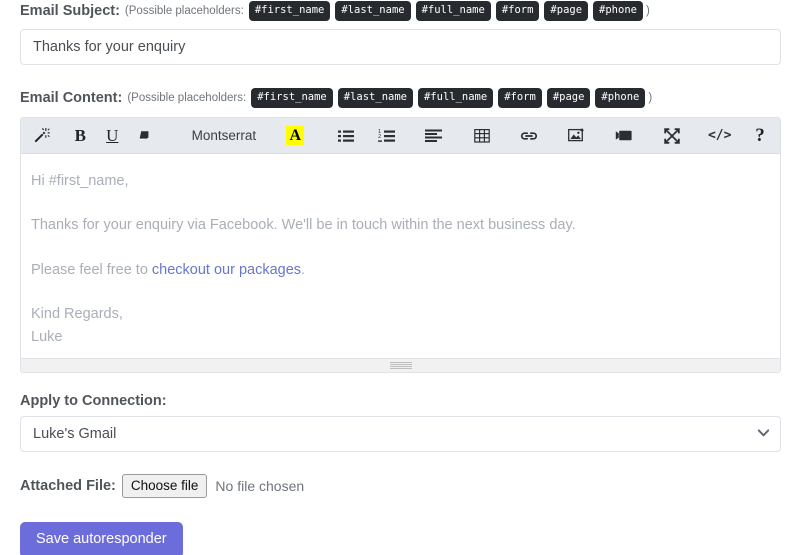  What do you see at coordinates (71, 98) in the screenshot?
I see `email-content-label: Email Content:` at bounding box center [71, 98].